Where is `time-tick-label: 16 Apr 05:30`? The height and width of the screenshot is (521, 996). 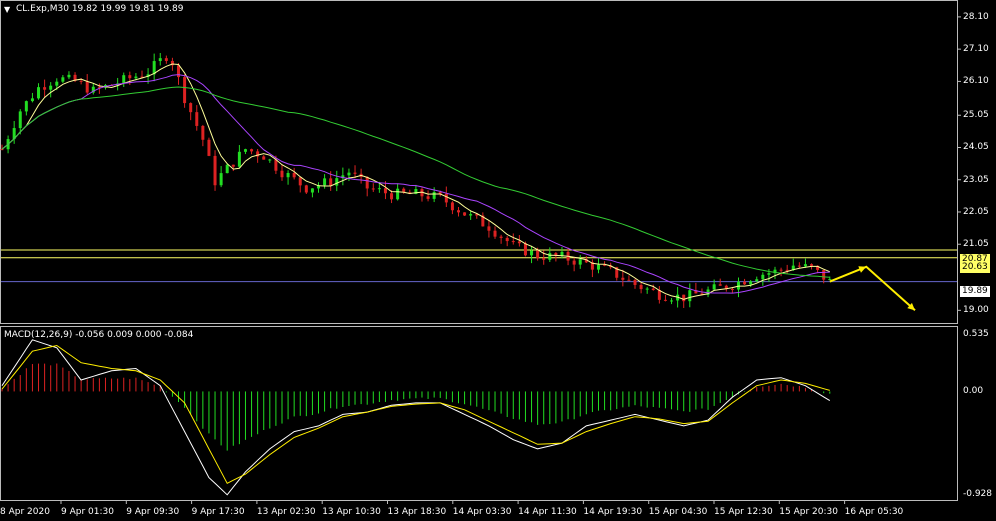 time-tick-label: 16 Apr 05:30 is located at coordinates (874, 512).